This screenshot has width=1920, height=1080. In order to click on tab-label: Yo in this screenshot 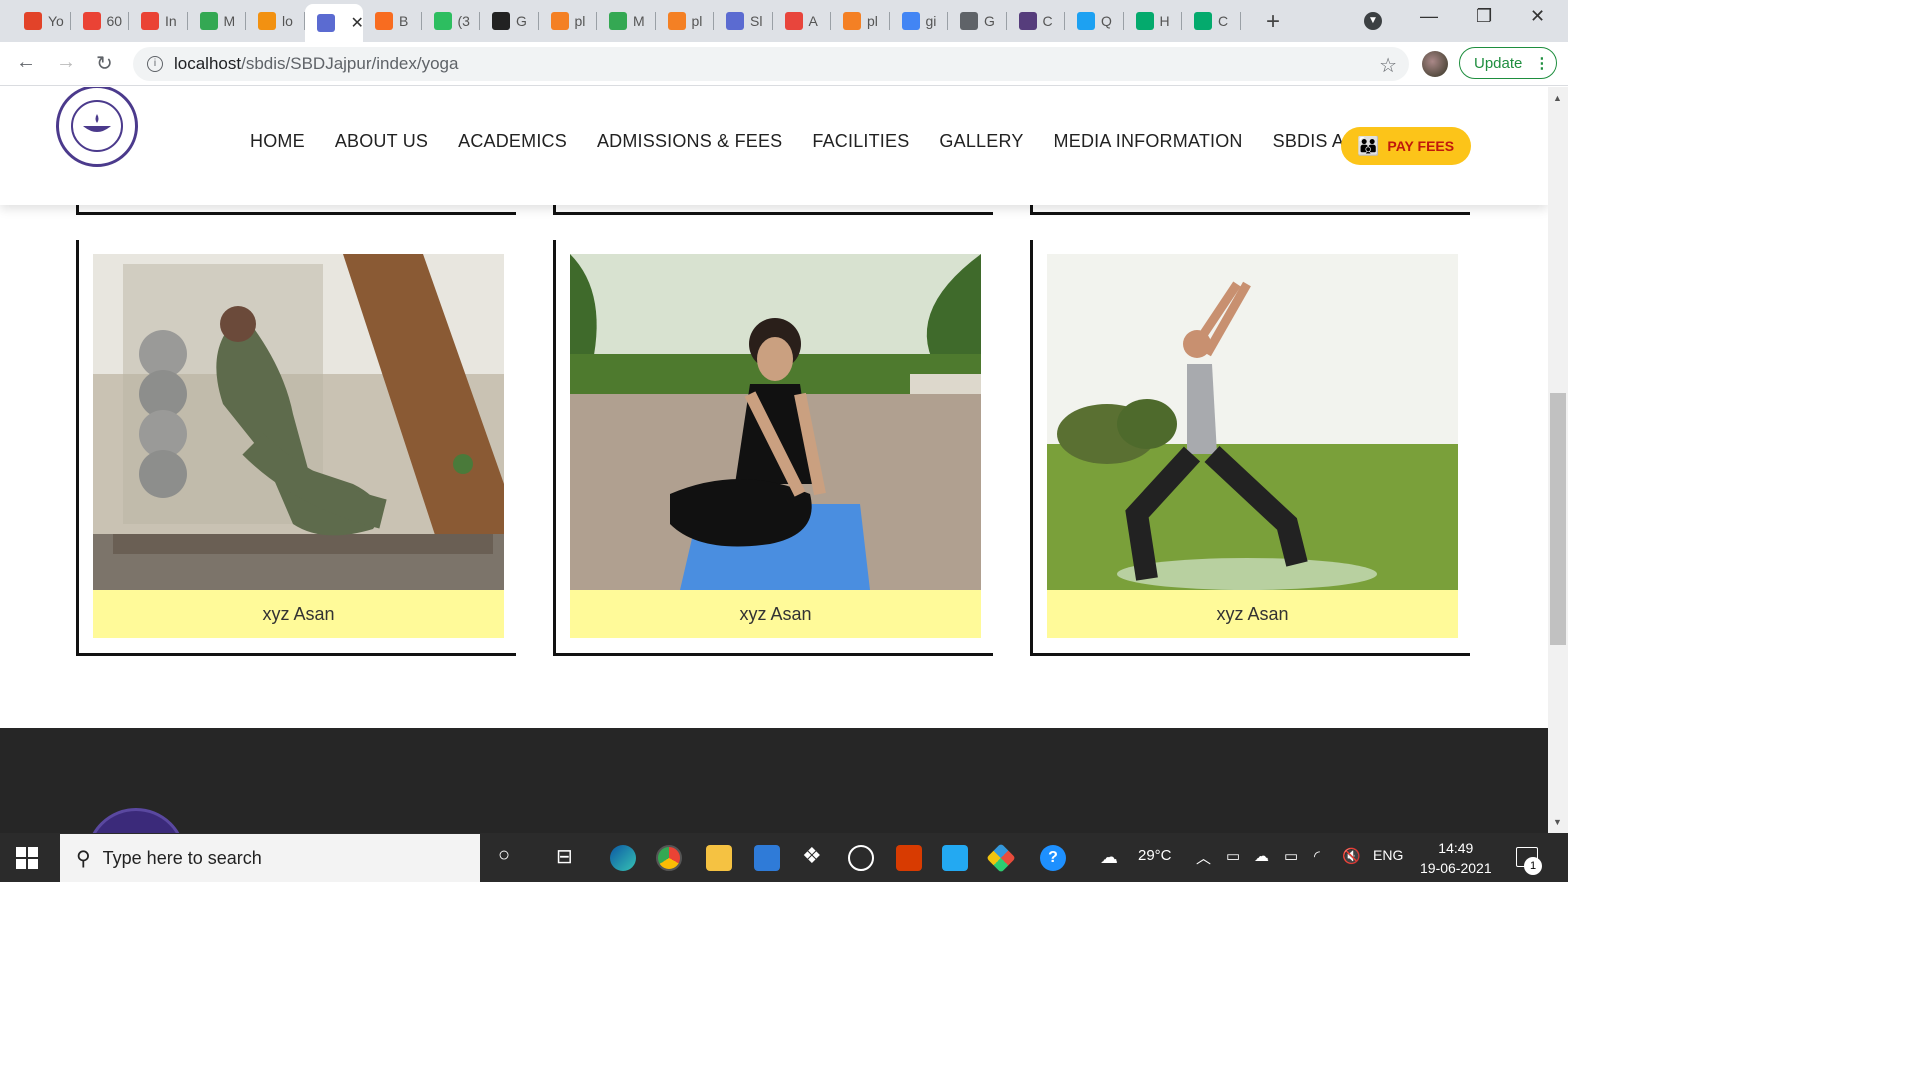, I will do `click(56, 21)`.